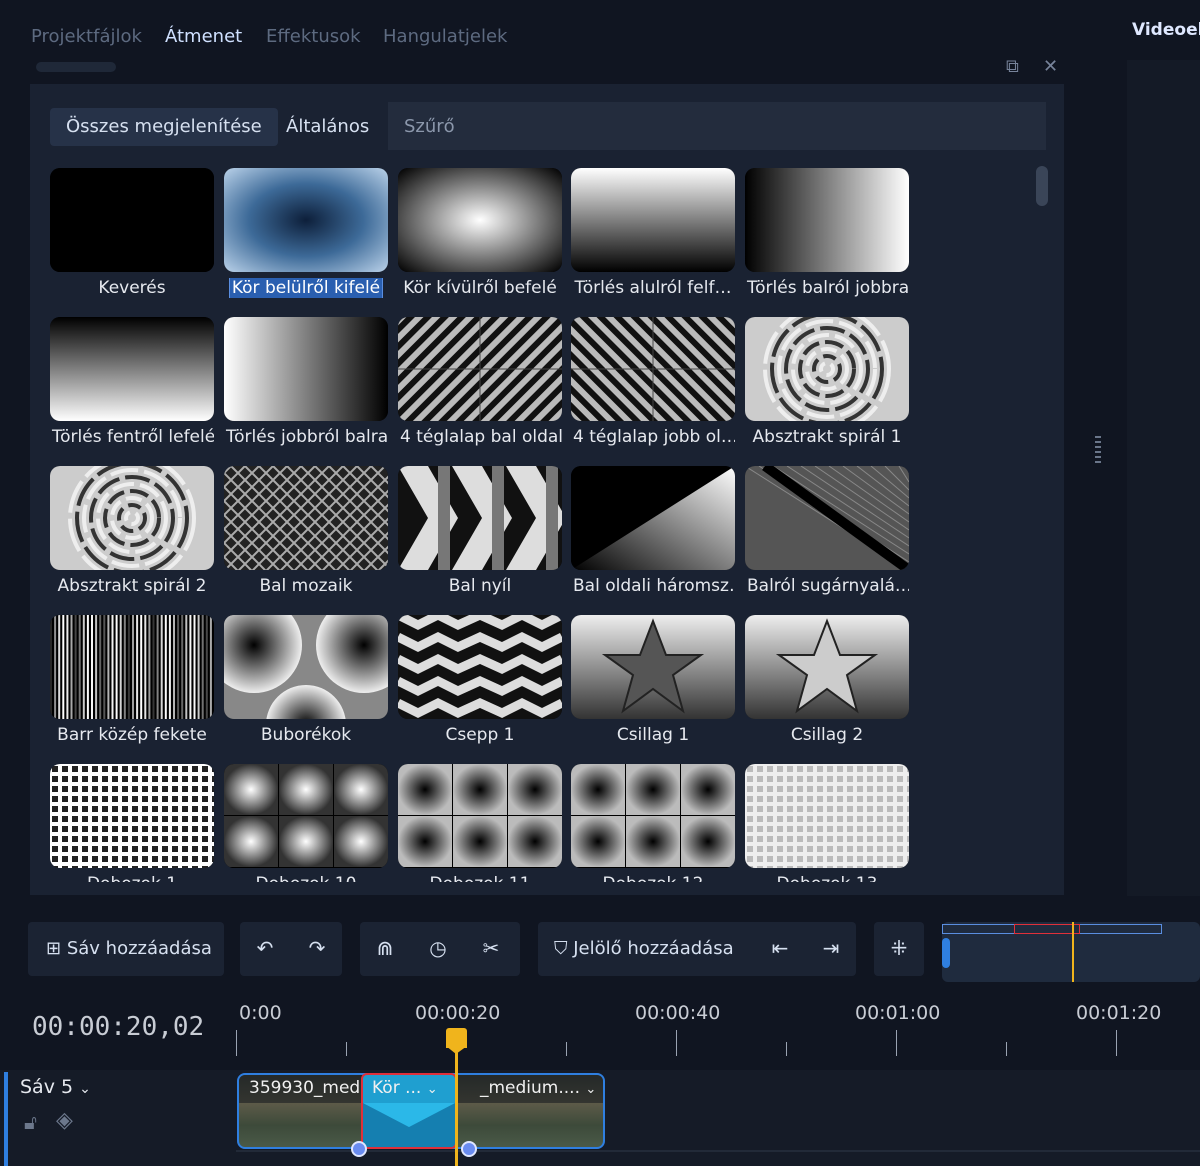 The width and height of the screenshot is (1200, 1166). I want to click on undo-icon: ↶, so click(265, 948).